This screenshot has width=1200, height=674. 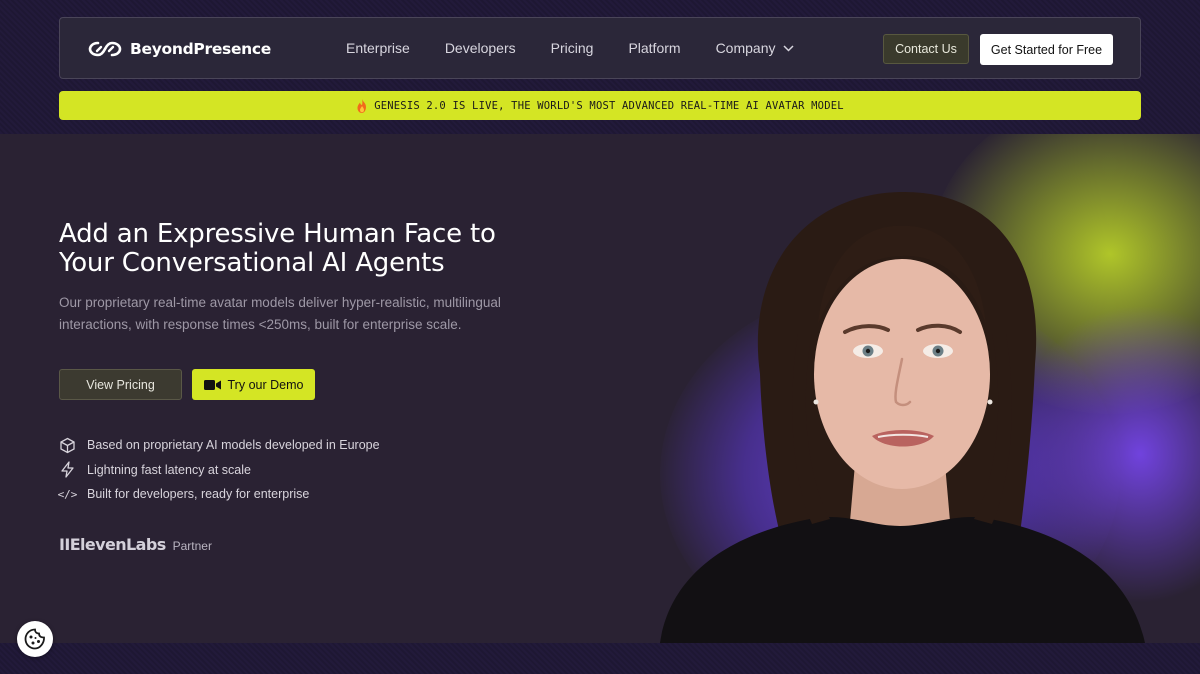 I want to click on try-demo-button: Try our Demo, so click(x=253, y=384).